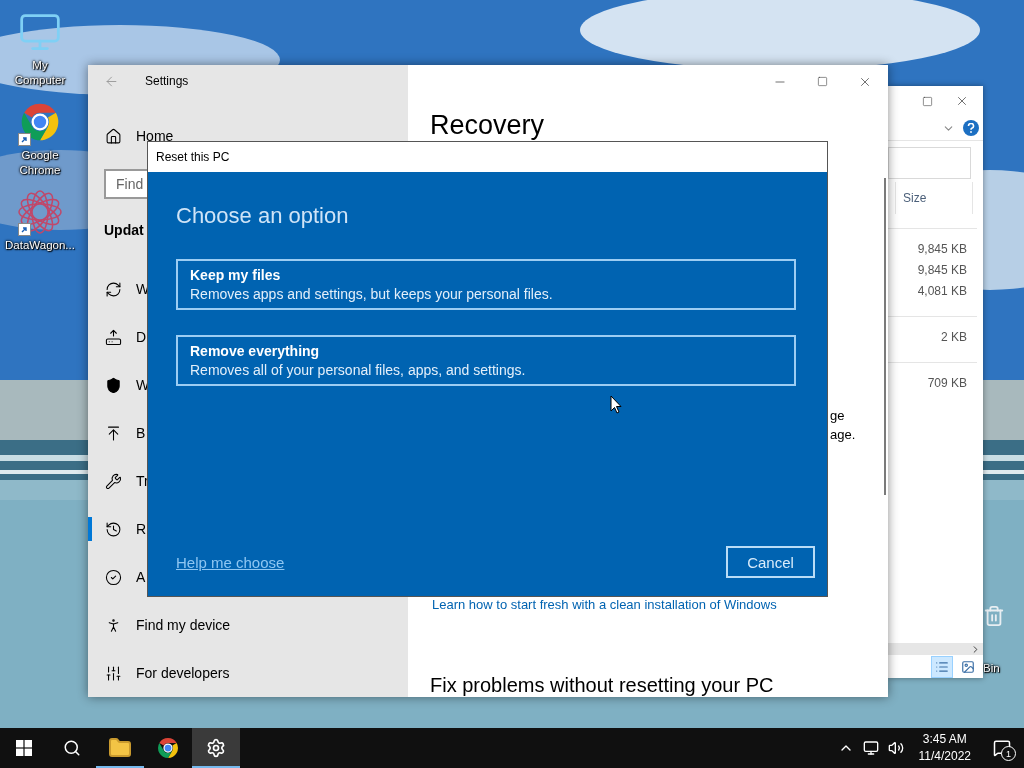 The width and height of the screenshot is (1024, 768). Describe the element at coordinates (124, 230) in the screenshot. I see `section-heading: Updat` at that location.